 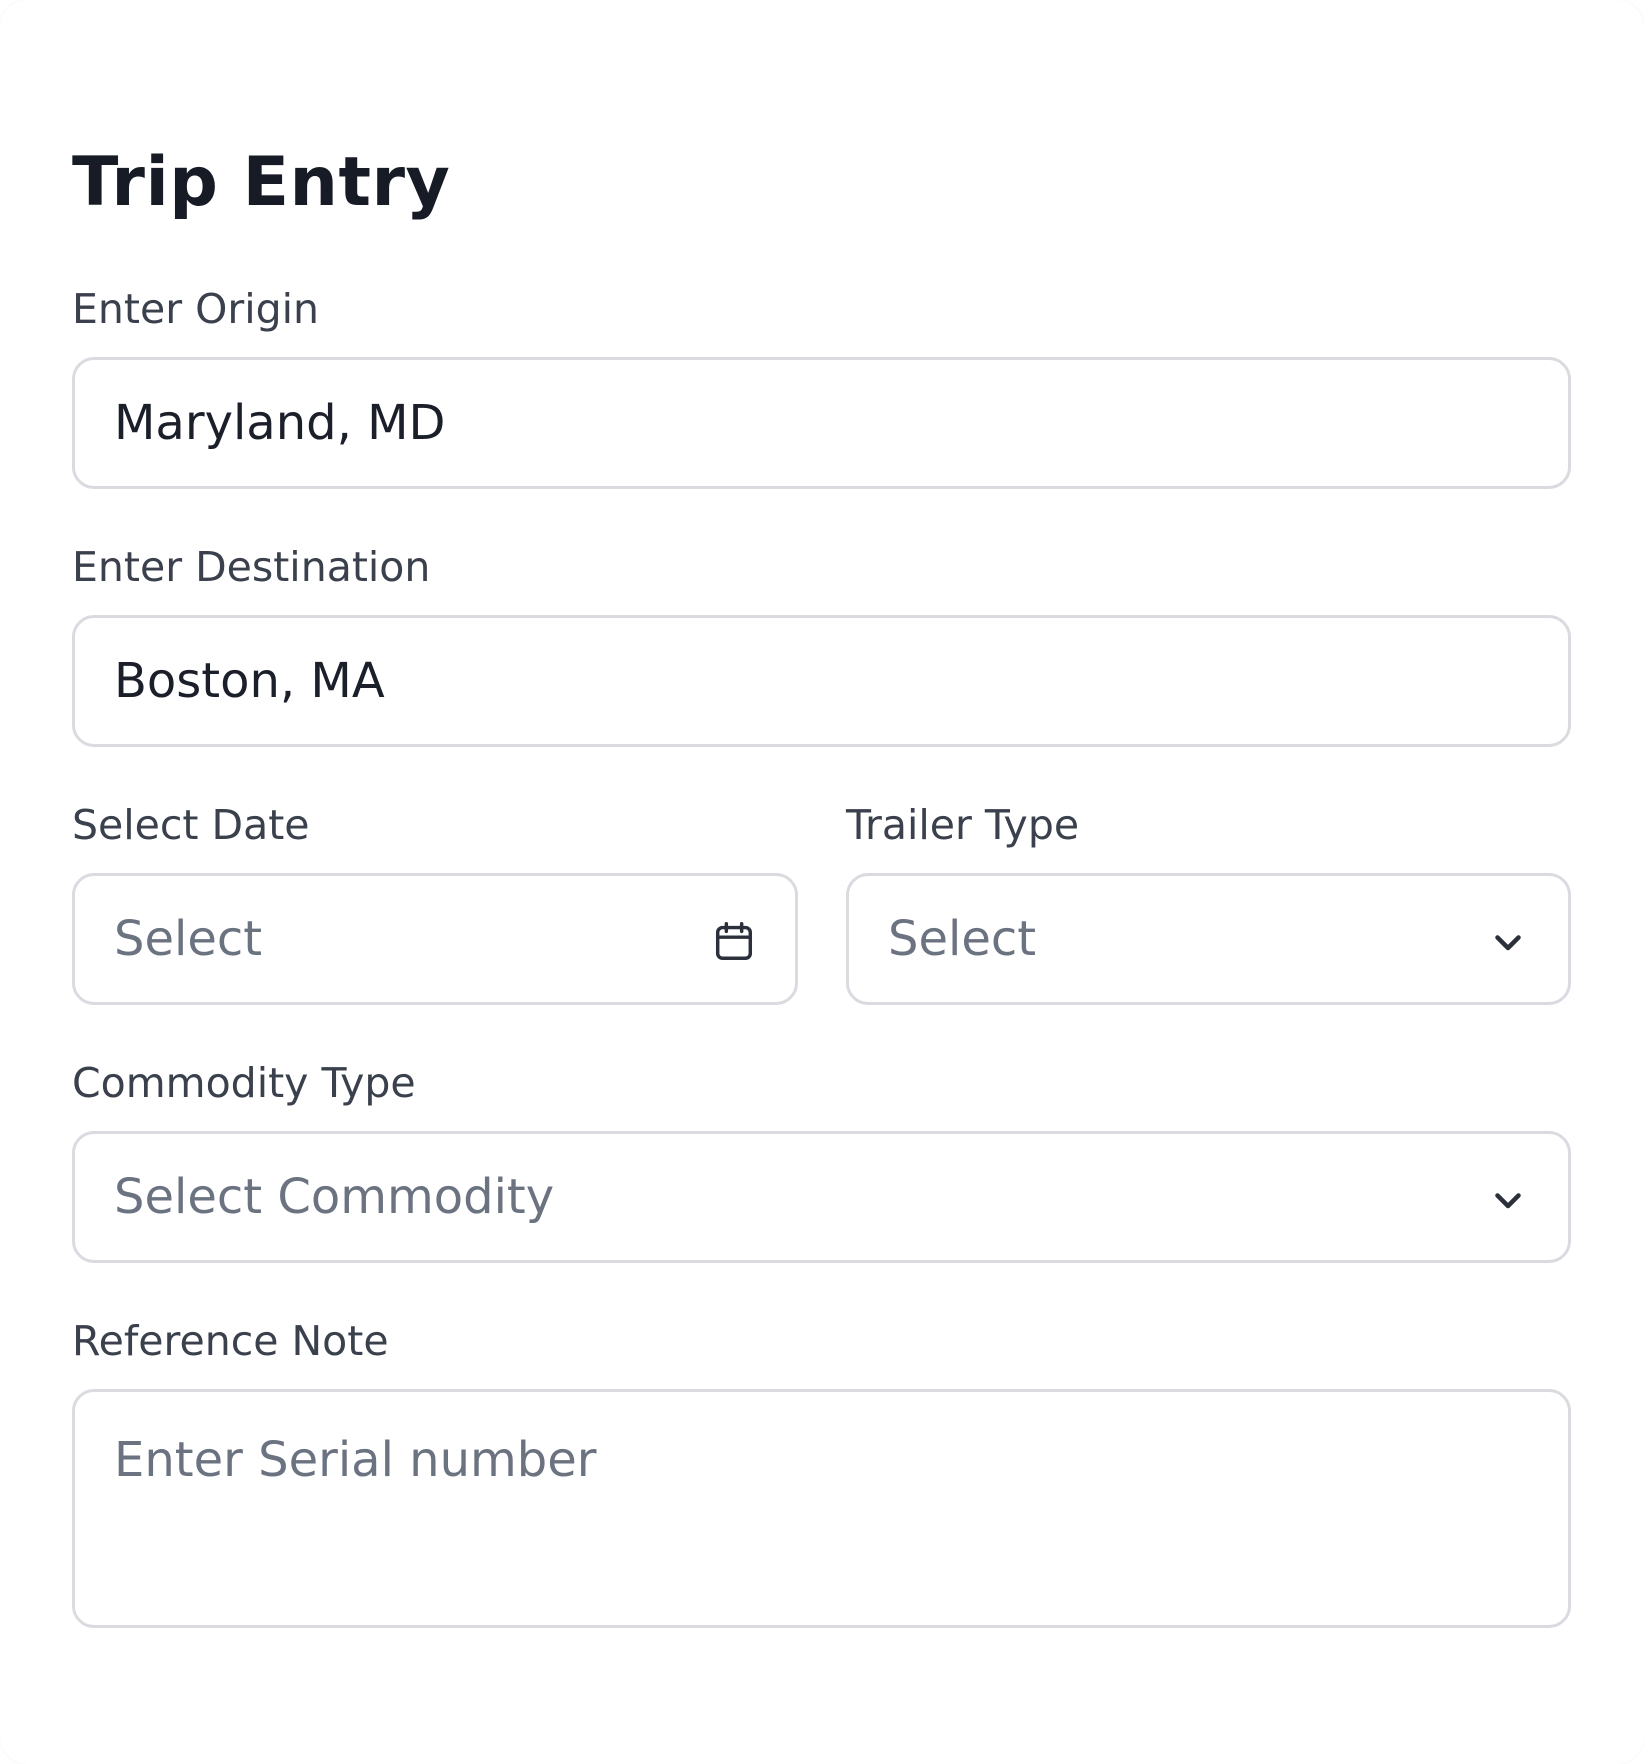 I want to click on reference-note-placeholder: Enter Serial number, so click(x=355, y=1460).